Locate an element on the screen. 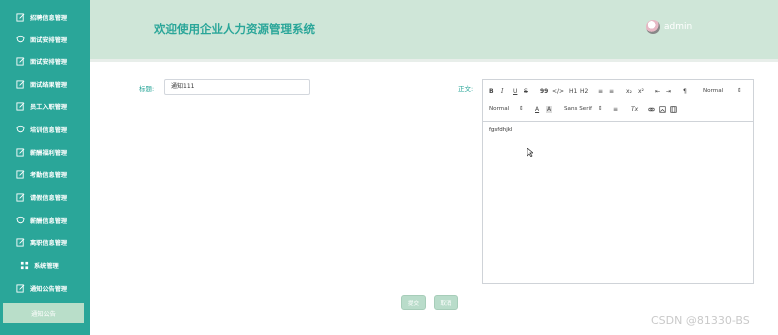 This screenshot has width=778, height=335. editor-content: fgsfdhjkl is located at coordinates (500, 130).